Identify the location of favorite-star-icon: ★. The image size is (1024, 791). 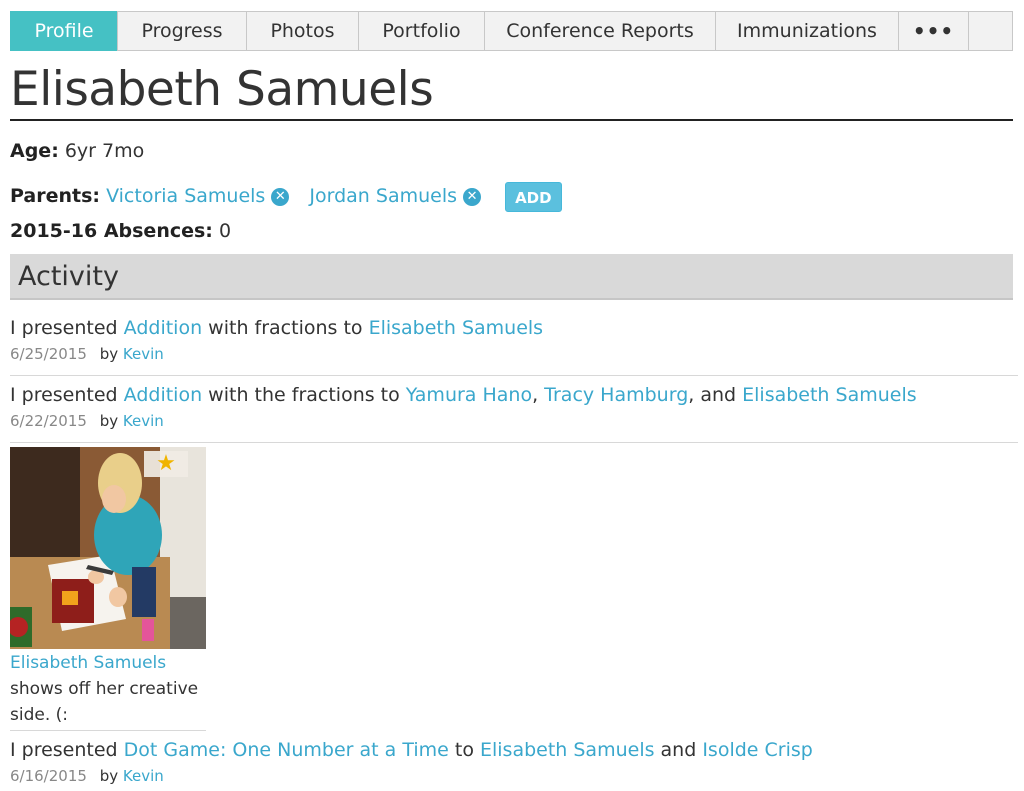
(166, 464).